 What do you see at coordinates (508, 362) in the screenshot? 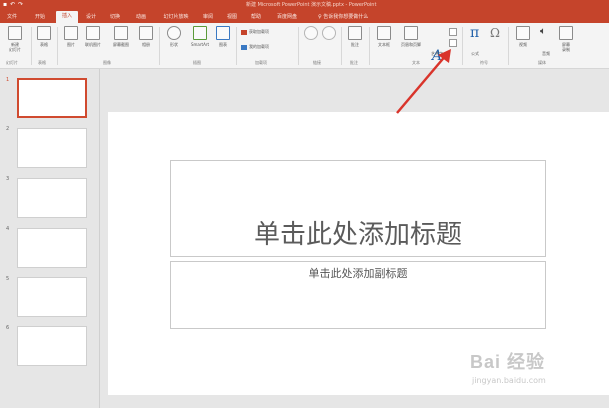
I see `watermark-brand: Bai 经验` at bounding box center [508, 362].